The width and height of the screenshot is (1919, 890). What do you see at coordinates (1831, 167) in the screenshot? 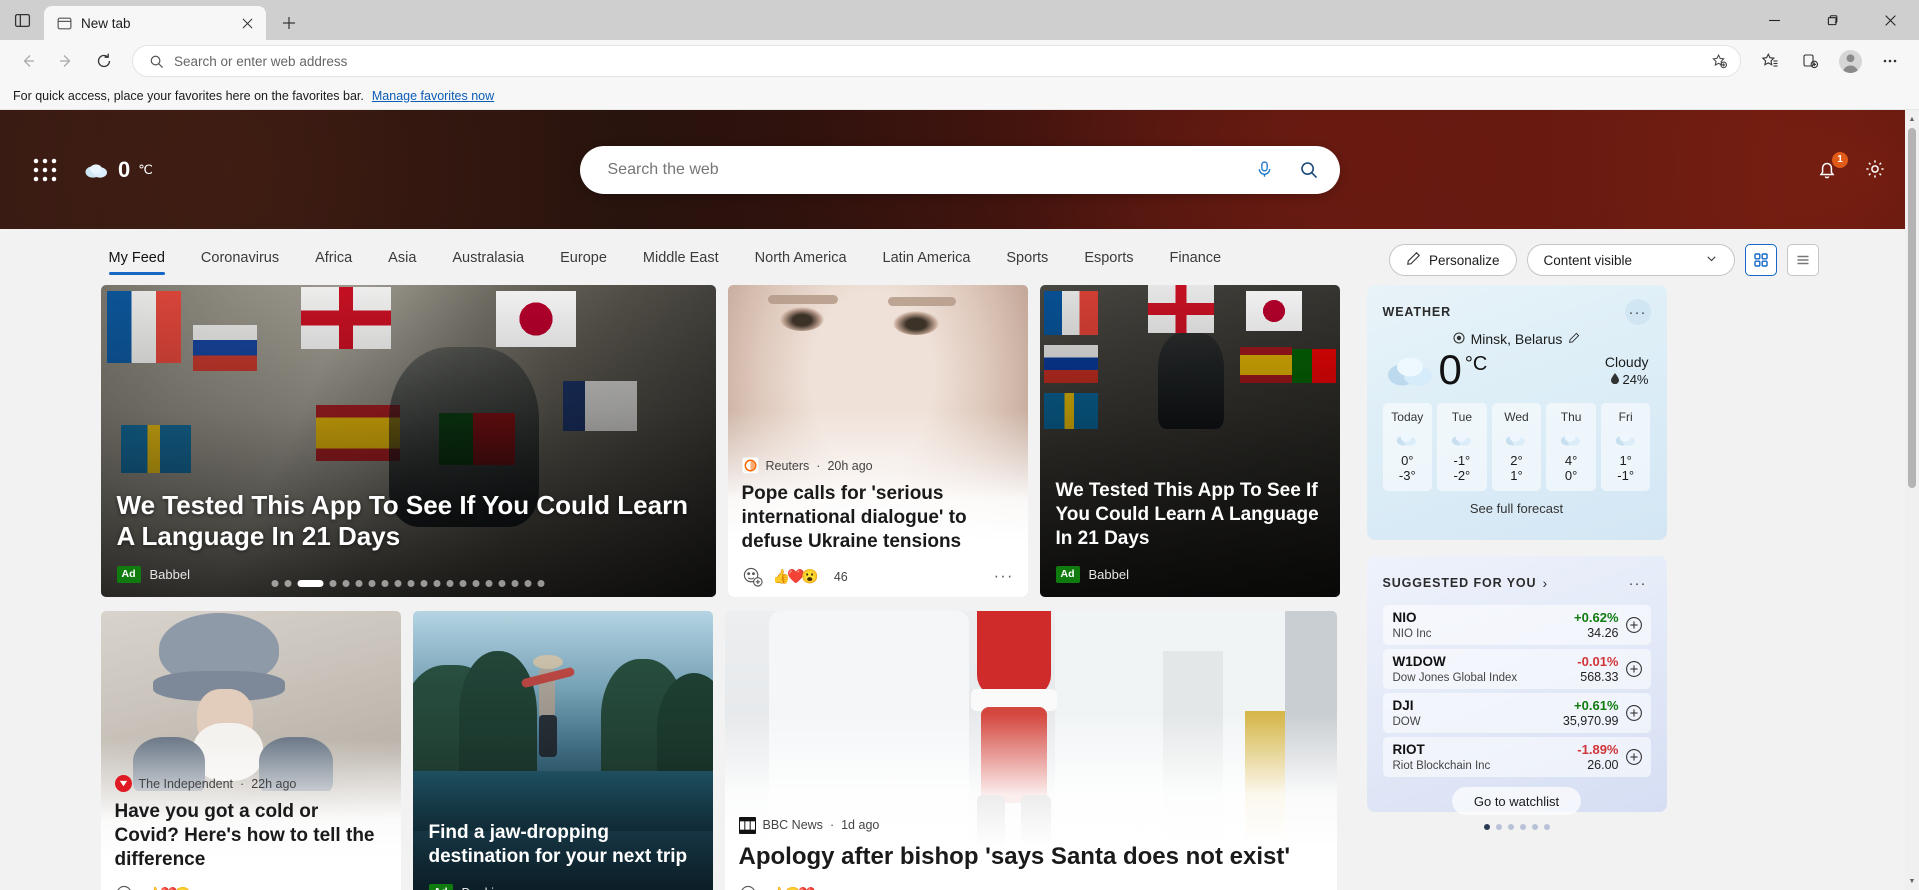
I see `bell-icon: 1` at bounding box center [1831, 167].